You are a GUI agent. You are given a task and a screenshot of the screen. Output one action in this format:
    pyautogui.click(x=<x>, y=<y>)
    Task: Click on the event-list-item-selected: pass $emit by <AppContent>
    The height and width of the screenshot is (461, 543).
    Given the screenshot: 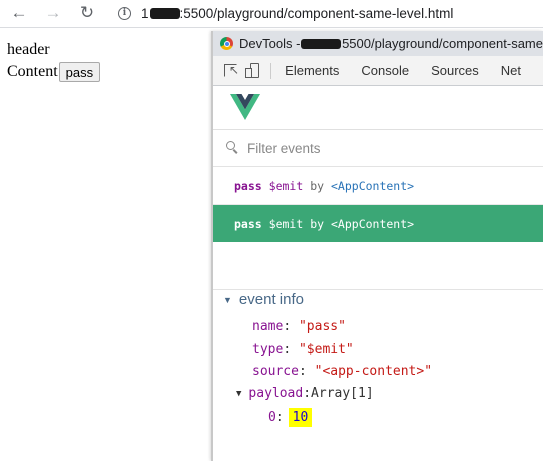 What is the action you would take?
    pyautogui.click(x=378, y=223)
    